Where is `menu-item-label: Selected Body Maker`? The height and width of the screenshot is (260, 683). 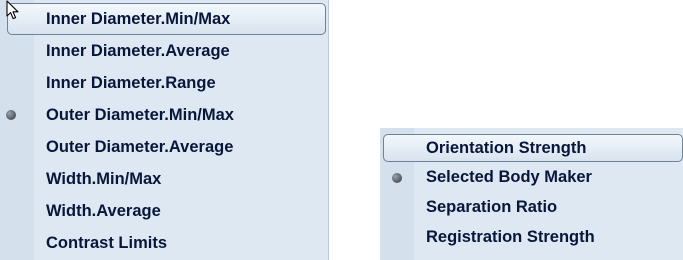 menu-item-label: Selected Body Maker is located at coordinates (509, 177).